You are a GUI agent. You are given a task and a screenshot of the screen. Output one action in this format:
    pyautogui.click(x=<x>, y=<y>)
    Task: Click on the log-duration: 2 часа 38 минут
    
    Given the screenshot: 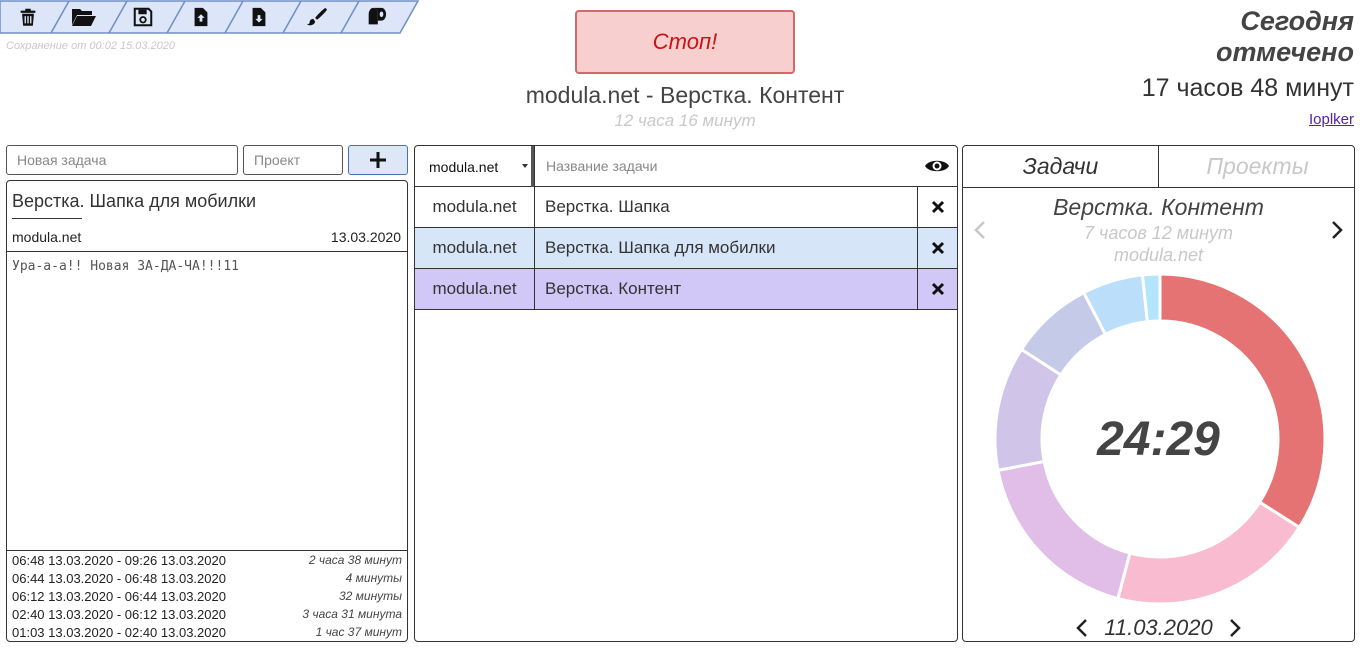 What is the action you would take?
    pyautogui.click(x=355, y=560)
    